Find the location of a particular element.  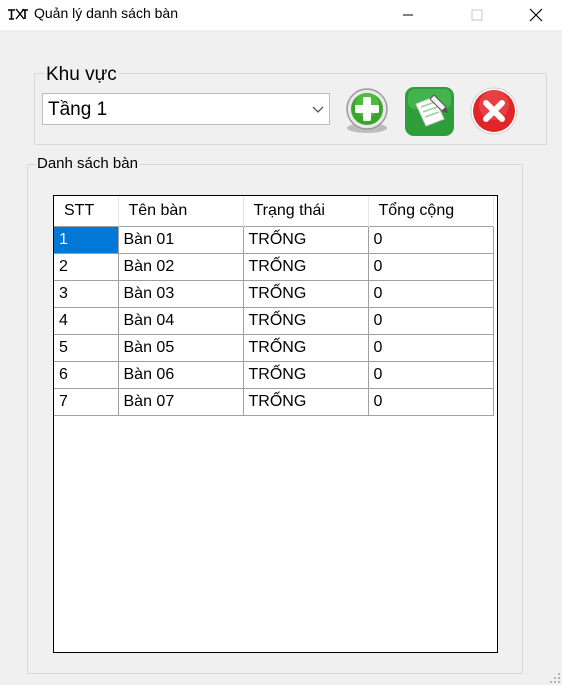

resize-grip-icon is located at coordinates (555, 678).